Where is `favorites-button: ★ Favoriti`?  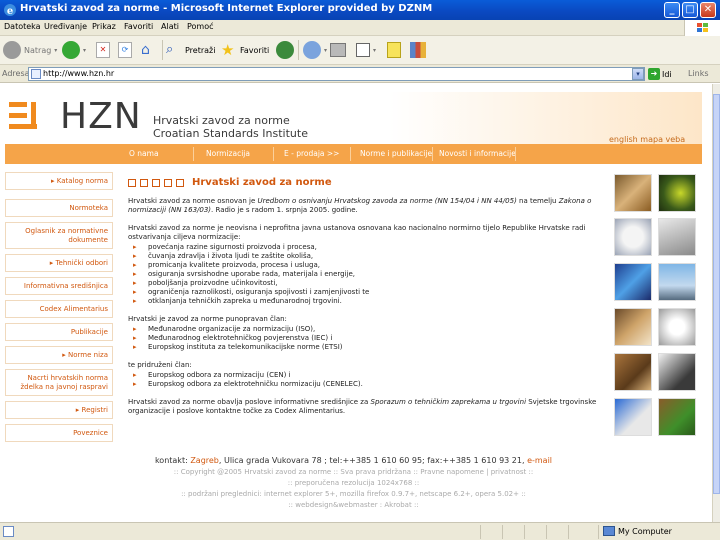 favorites-button: ★ Favoriti is located at coordinates (245, 50).